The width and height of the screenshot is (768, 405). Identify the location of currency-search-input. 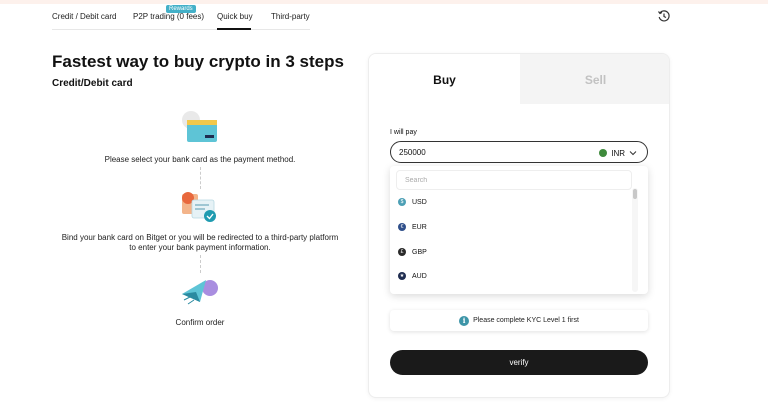
(514, 180).